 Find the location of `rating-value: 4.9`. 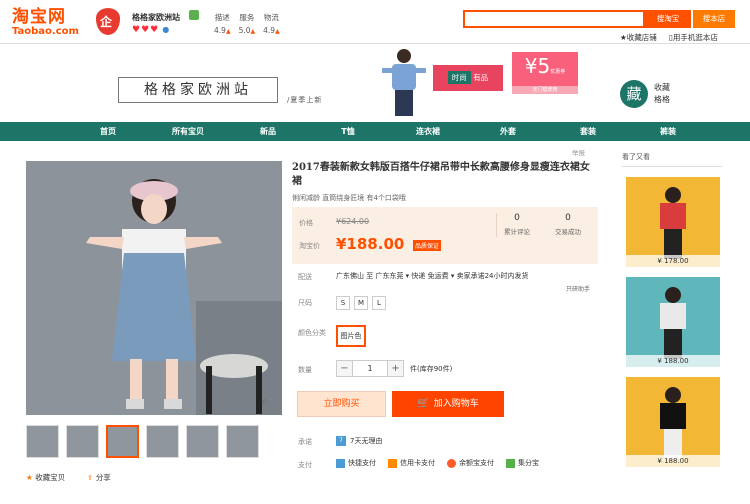

rating-value: 4.9 is located at coordinates (269, 30).